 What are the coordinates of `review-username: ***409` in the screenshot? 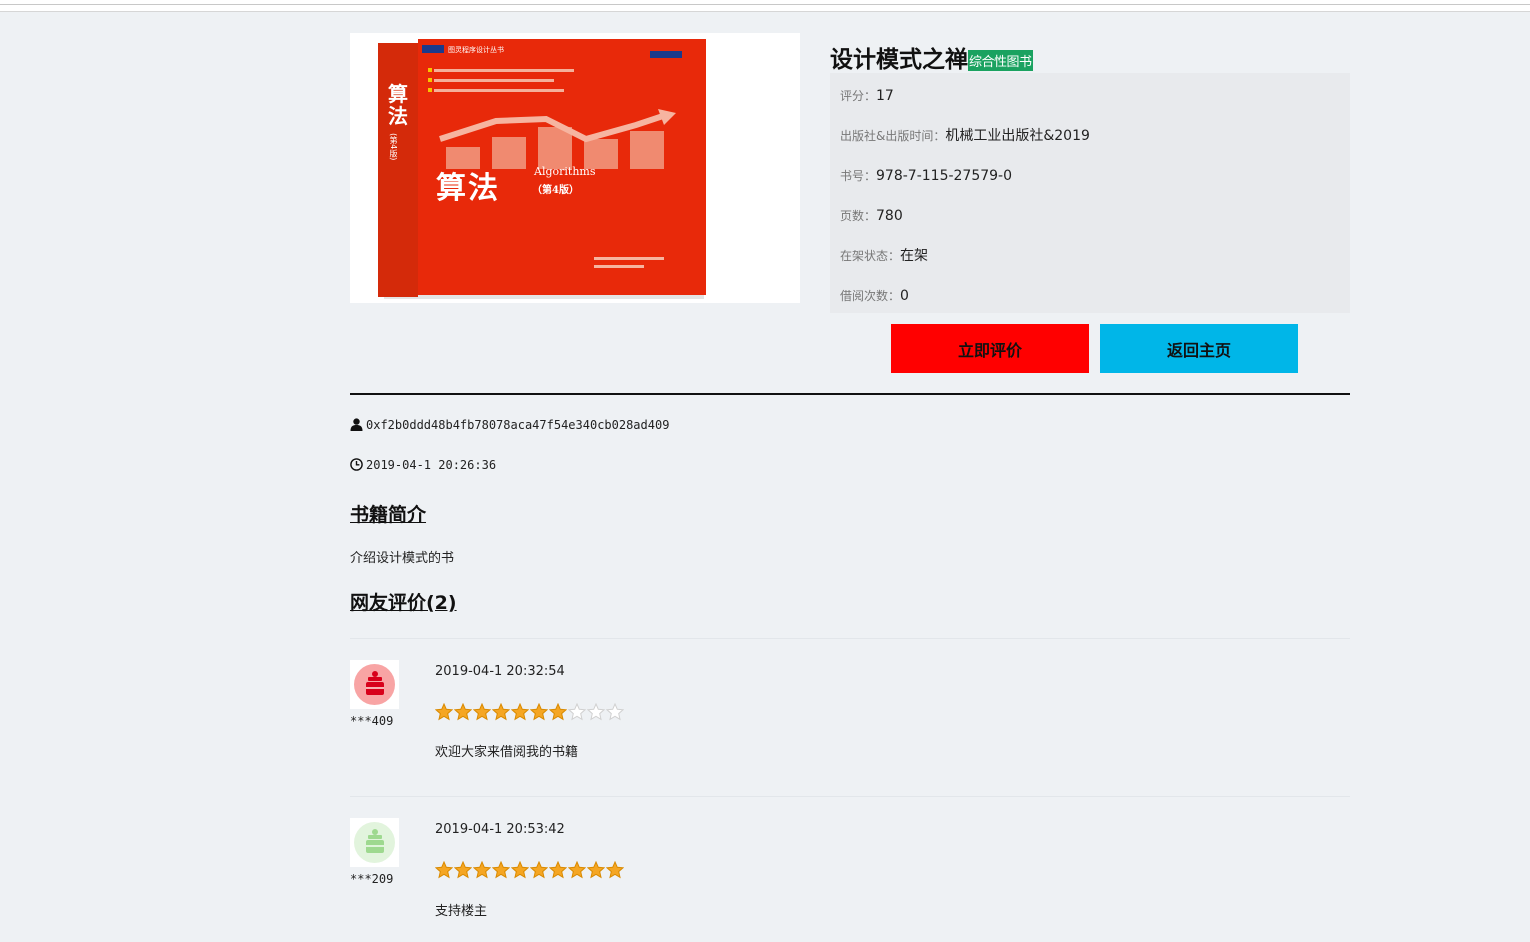 It's located at (372, 721).